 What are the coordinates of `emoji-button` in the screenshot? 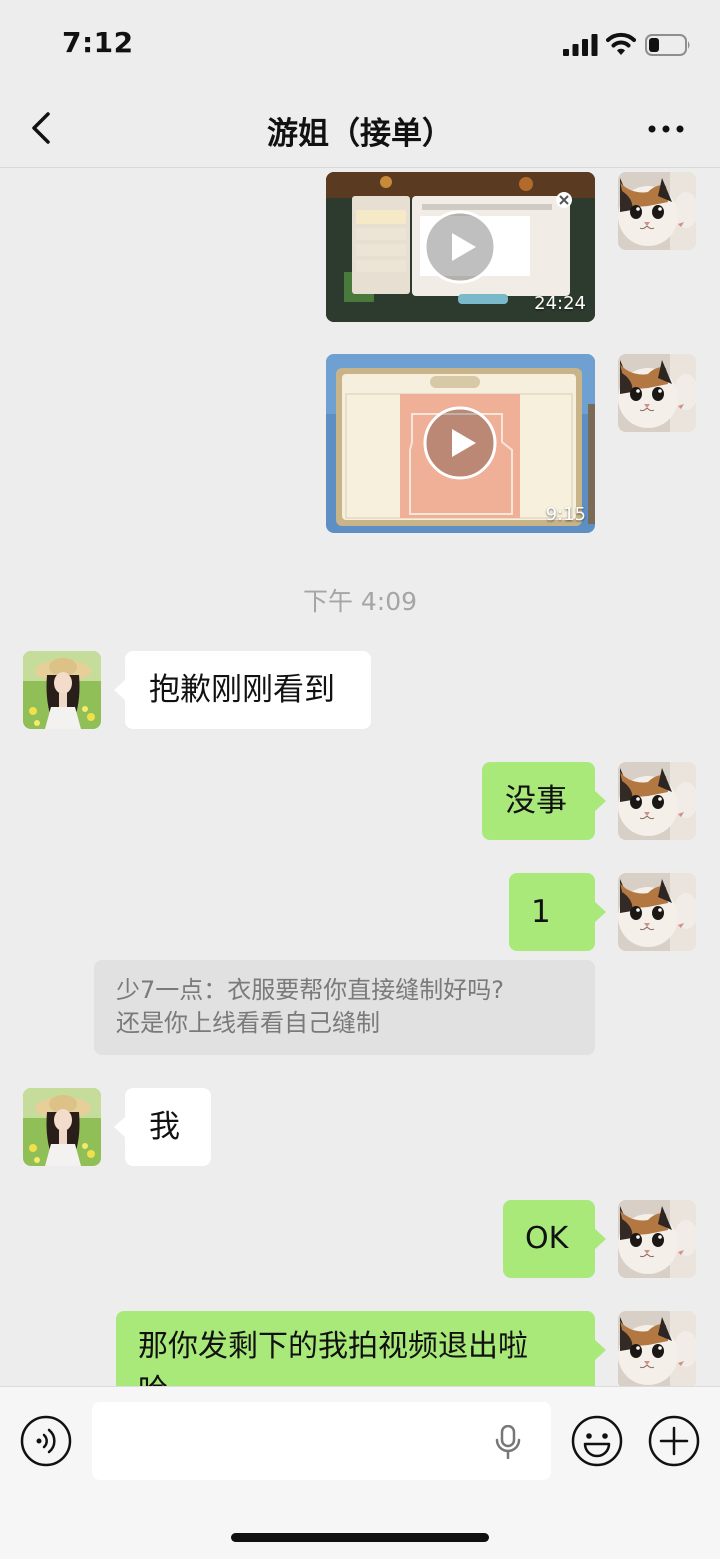 It's located at (597, 1441).